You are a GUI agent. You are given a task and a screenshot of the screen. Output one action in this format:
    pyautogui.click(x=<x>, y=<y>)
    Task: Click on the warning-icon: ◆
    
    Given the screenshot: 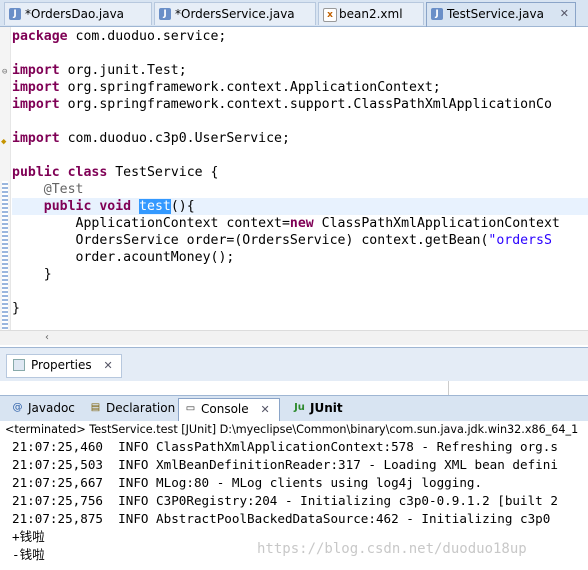 What is the action you would take?
    pyautogui.click(x=3, y=142)
    